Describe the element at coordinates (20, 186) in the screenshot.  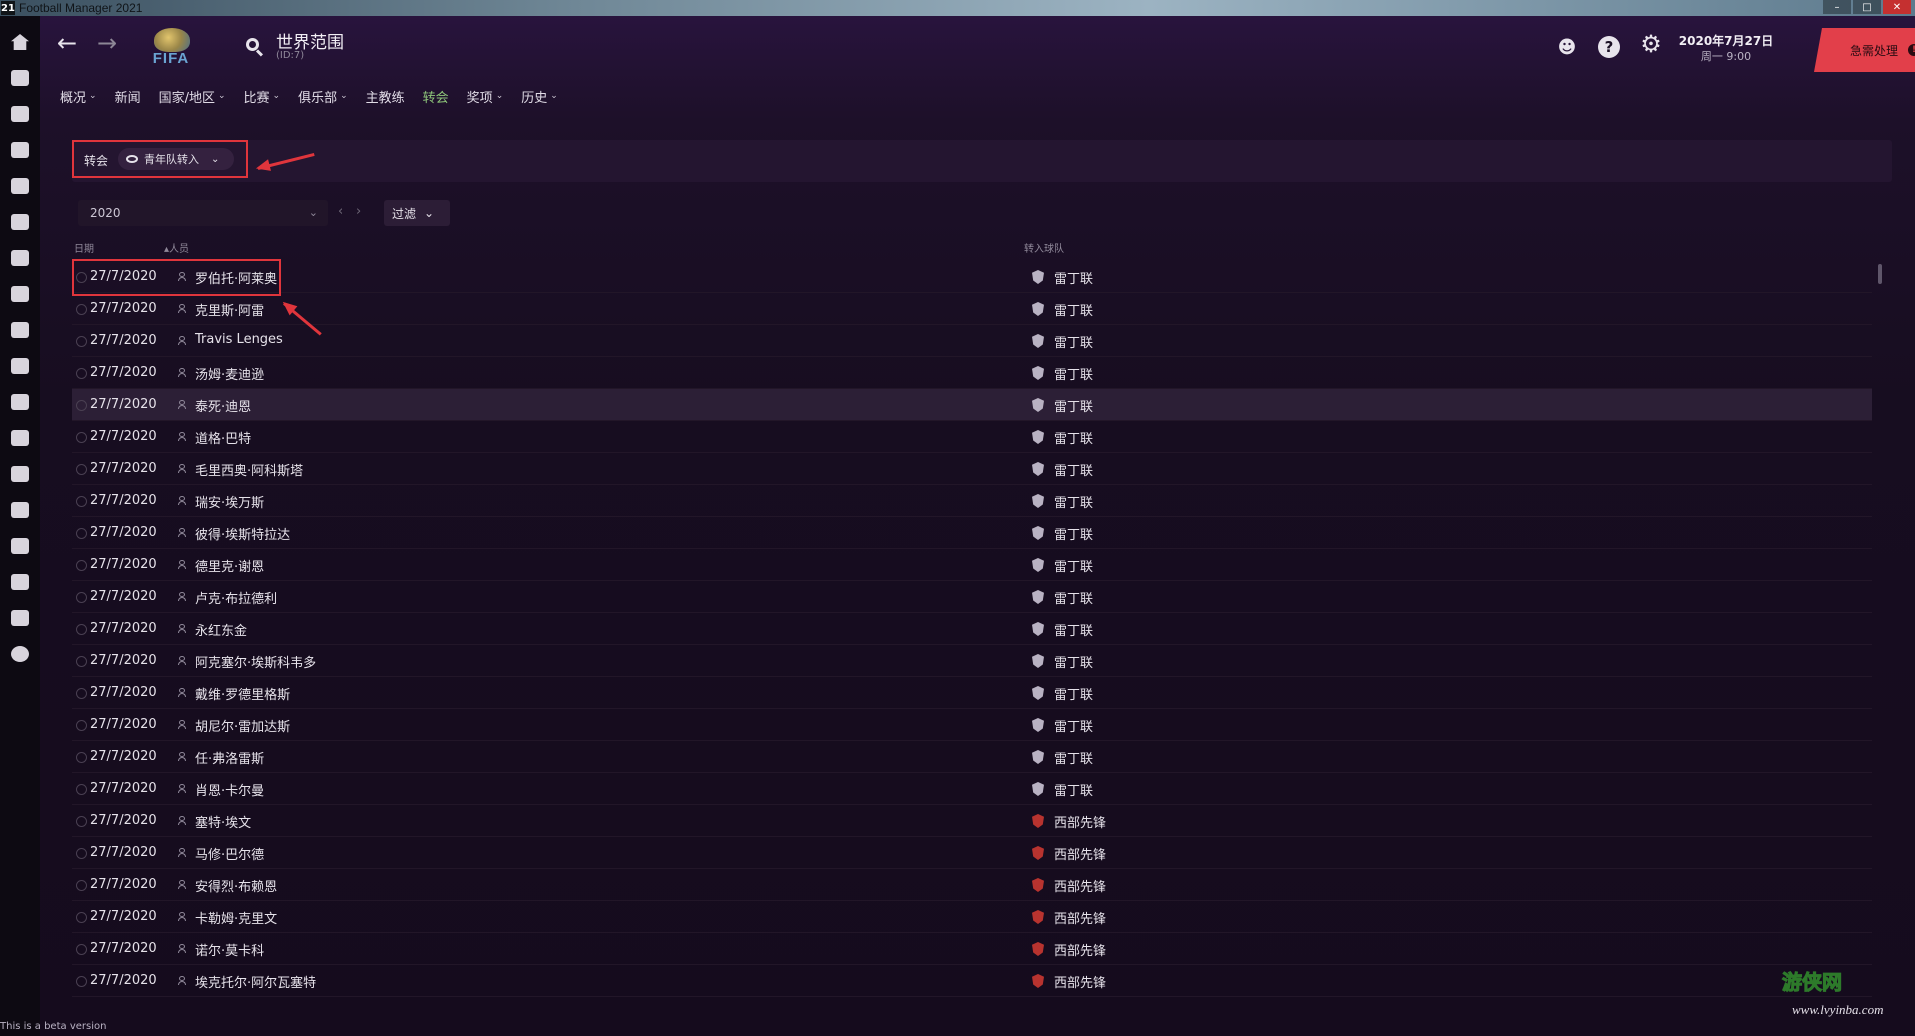
I see `sidebar-item-data` at that location.